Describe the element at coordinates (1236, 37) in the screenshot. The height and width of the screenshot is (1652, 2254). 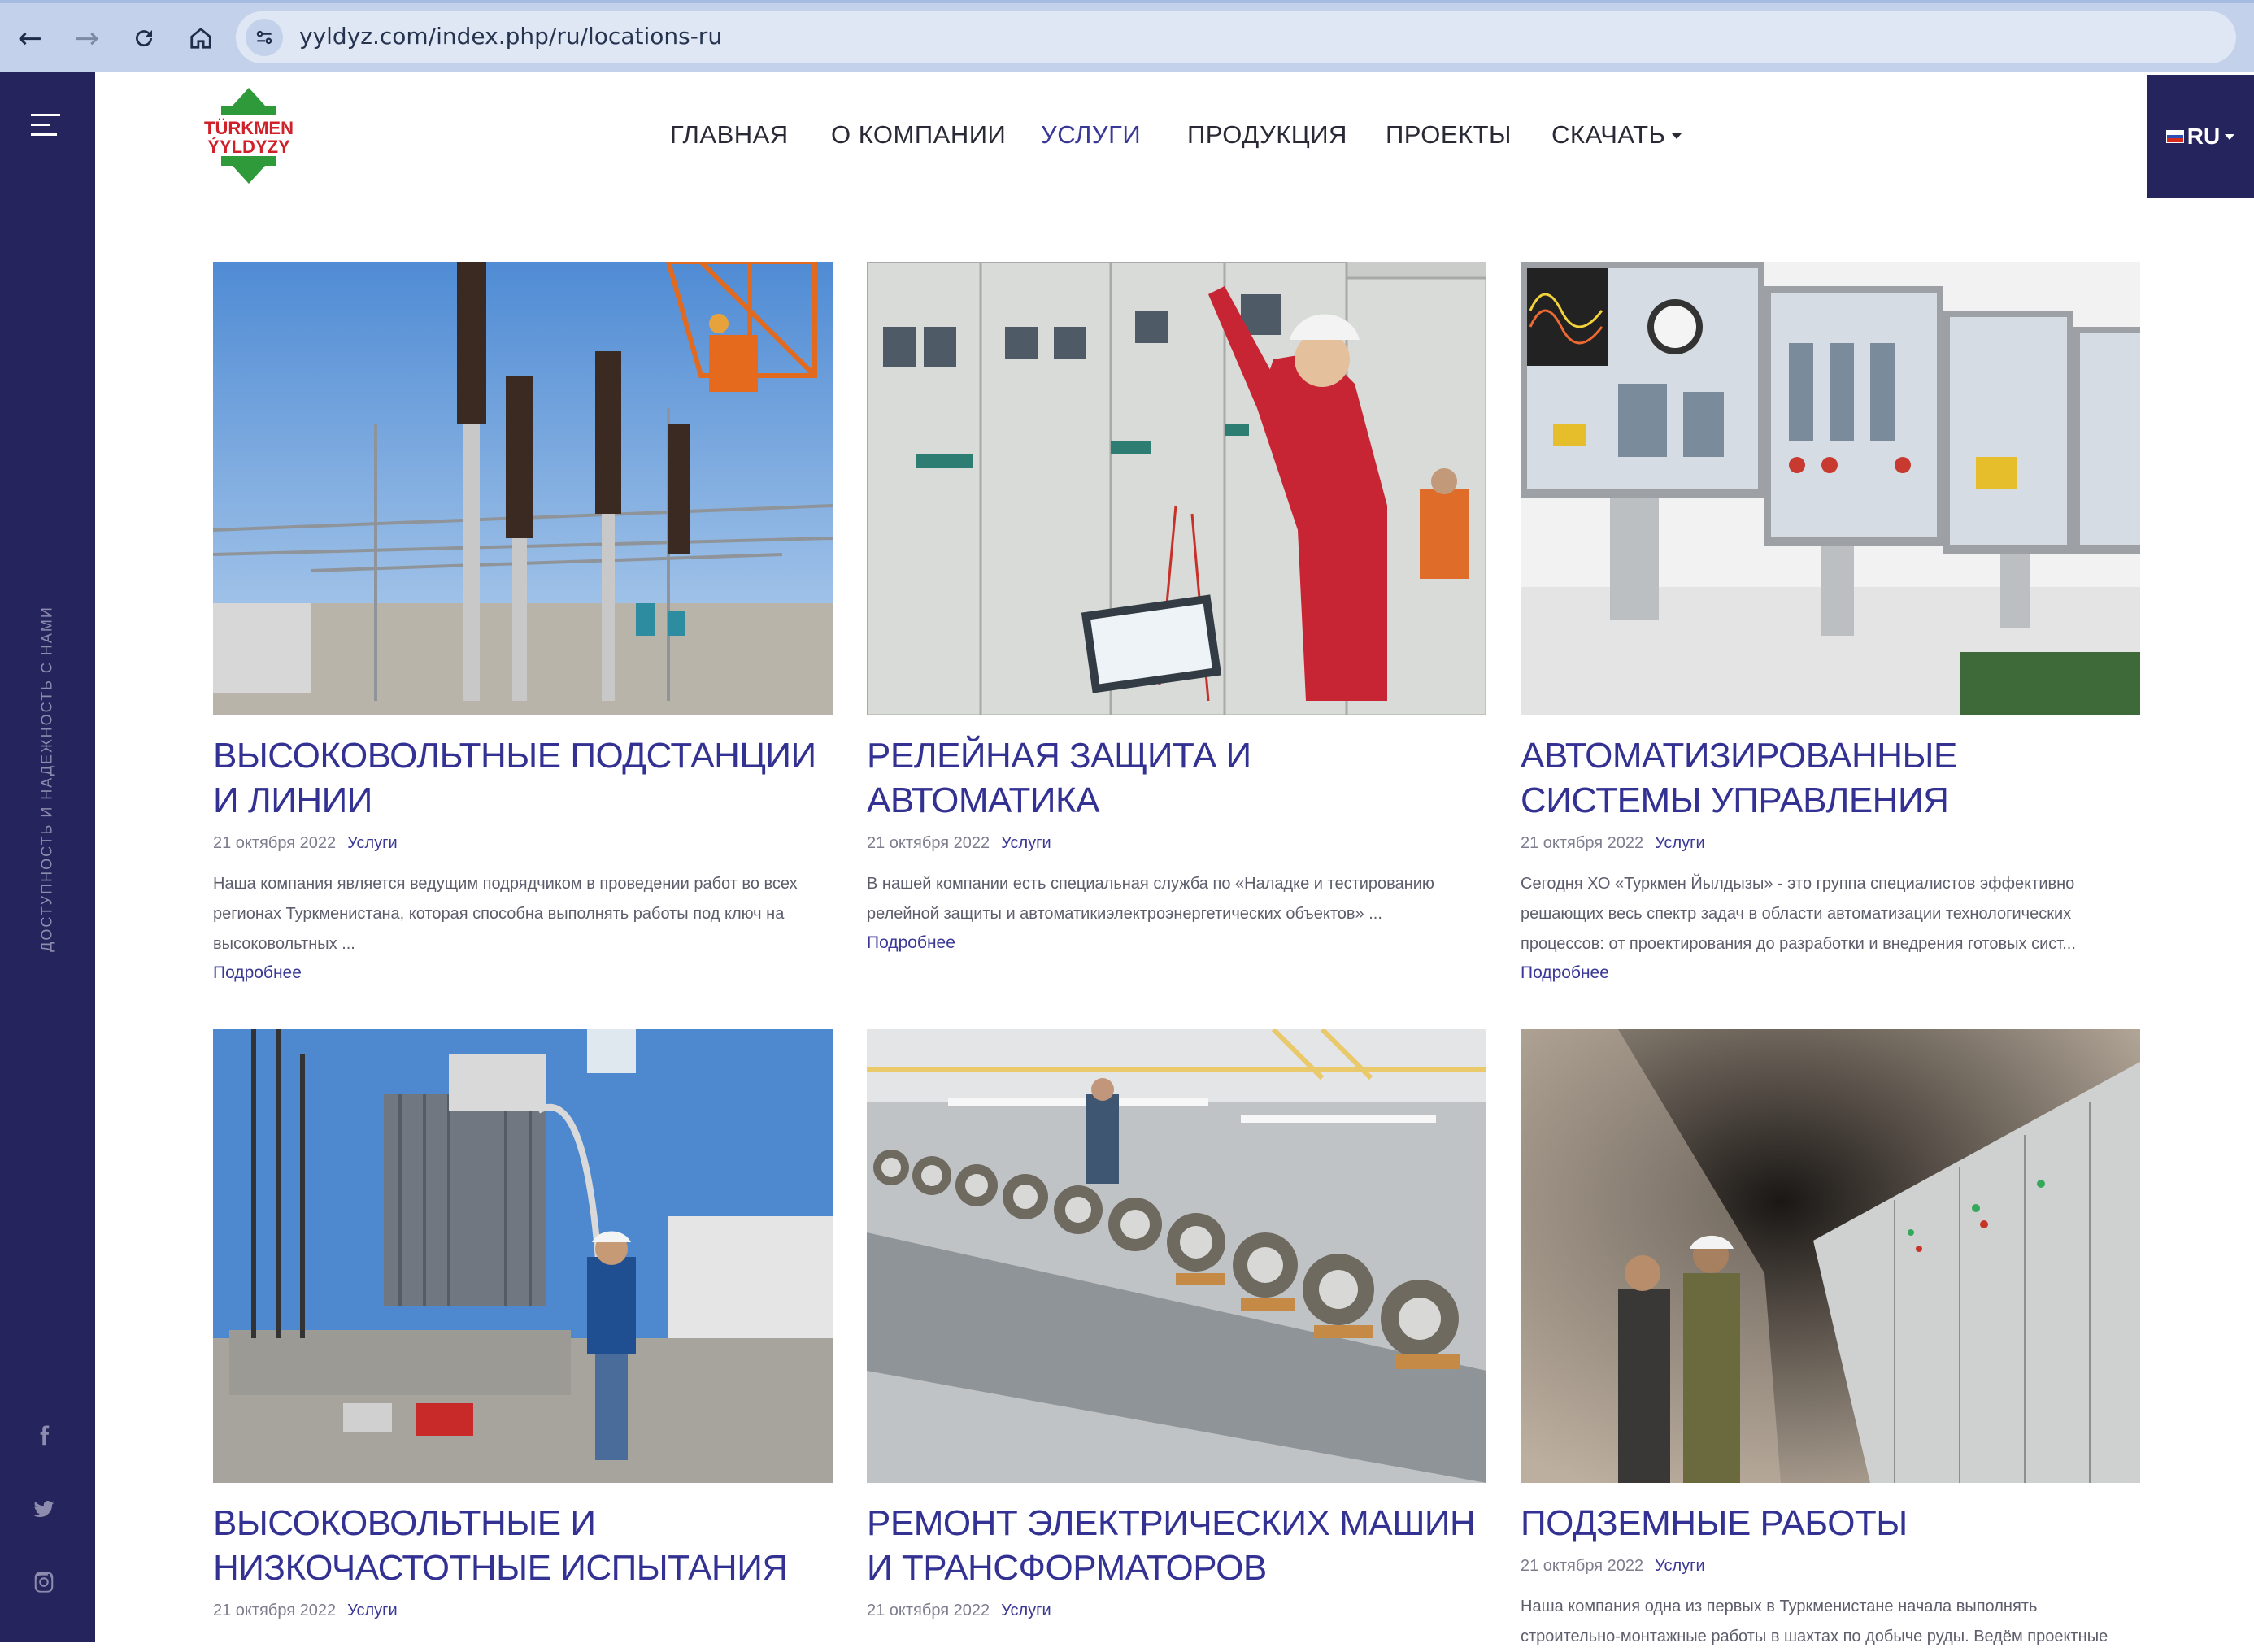
I see `address-bar: yyldyz.com/index.php/ru/locations-ru` at that location.